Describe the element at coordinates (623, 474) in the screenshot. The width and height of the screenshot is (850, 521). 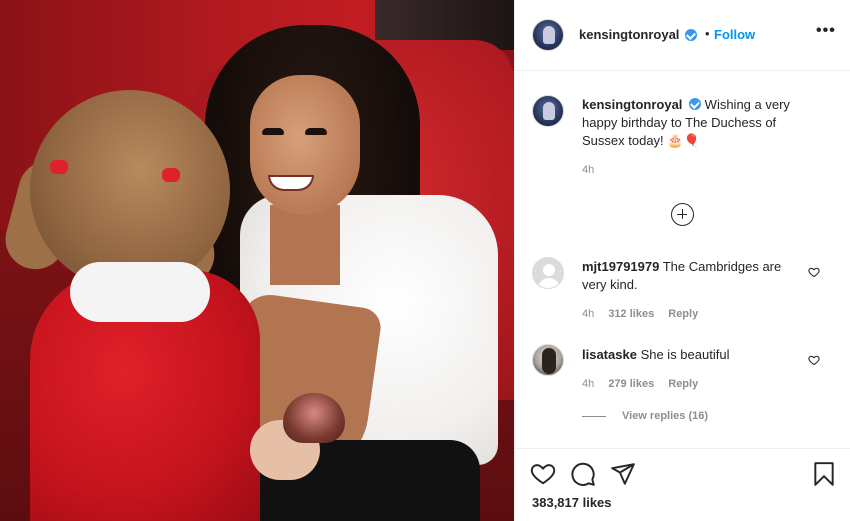
I see `paper-plane-icon` at that location.